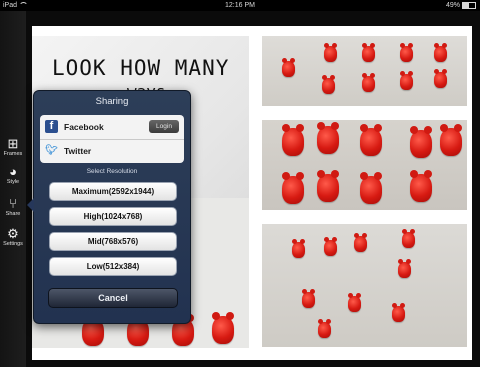 The width and height of the screenshot is (480, 367). What do you see at coordinates (13, 182) in the screenshot?
I see `toolbar-style-label: Style` at bounding box center [13, 182].